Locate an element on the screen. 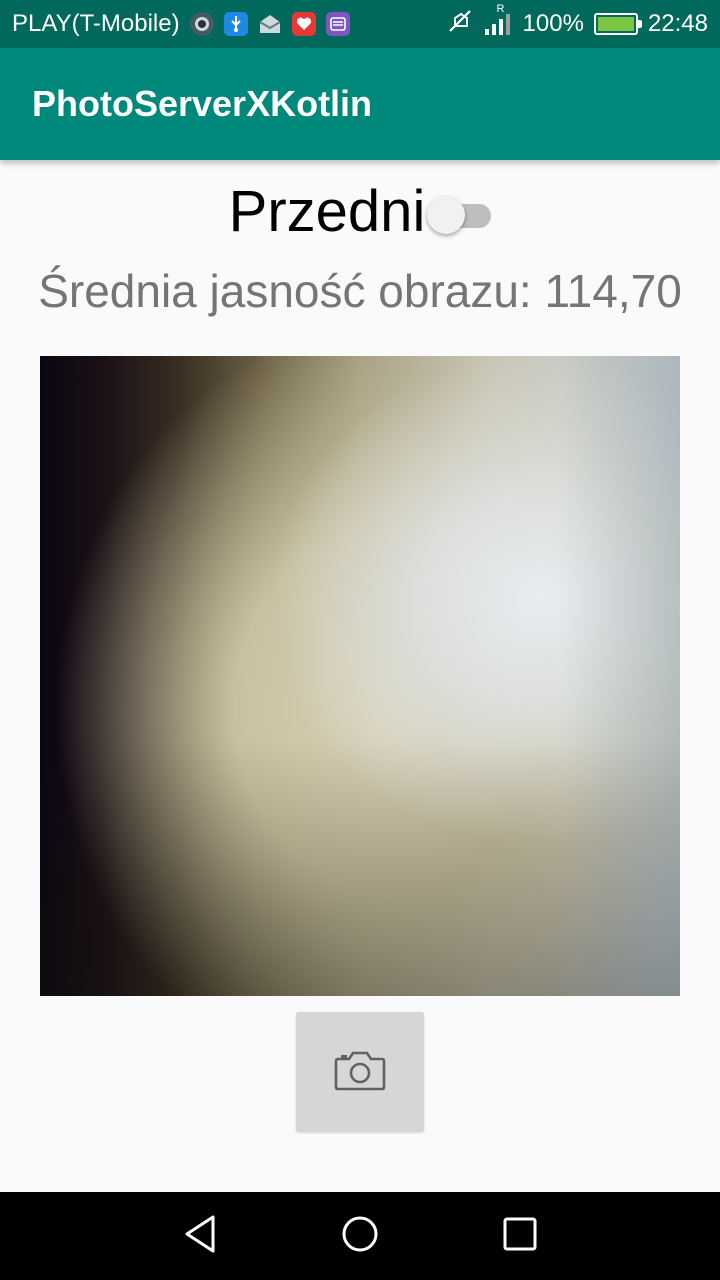 The image size is (720, 1280). recents-icon is located at coordinates (520, 1236).